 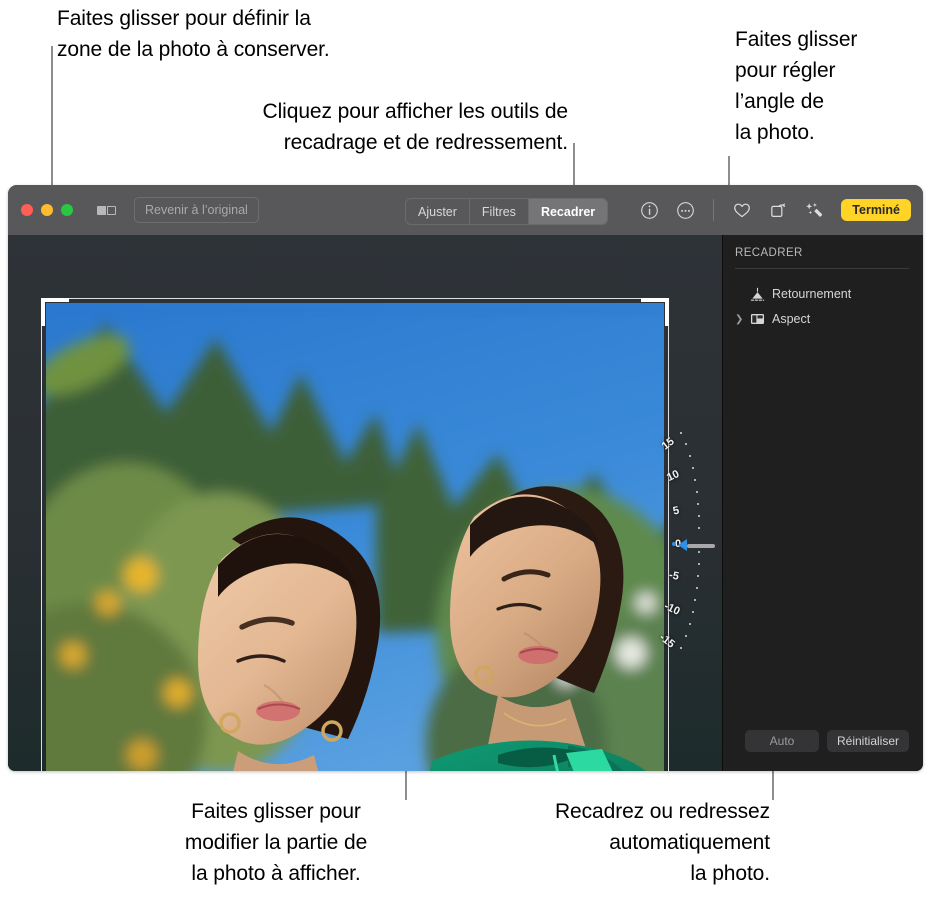 I want to click on minimize-button, so click(x=47, y=210).